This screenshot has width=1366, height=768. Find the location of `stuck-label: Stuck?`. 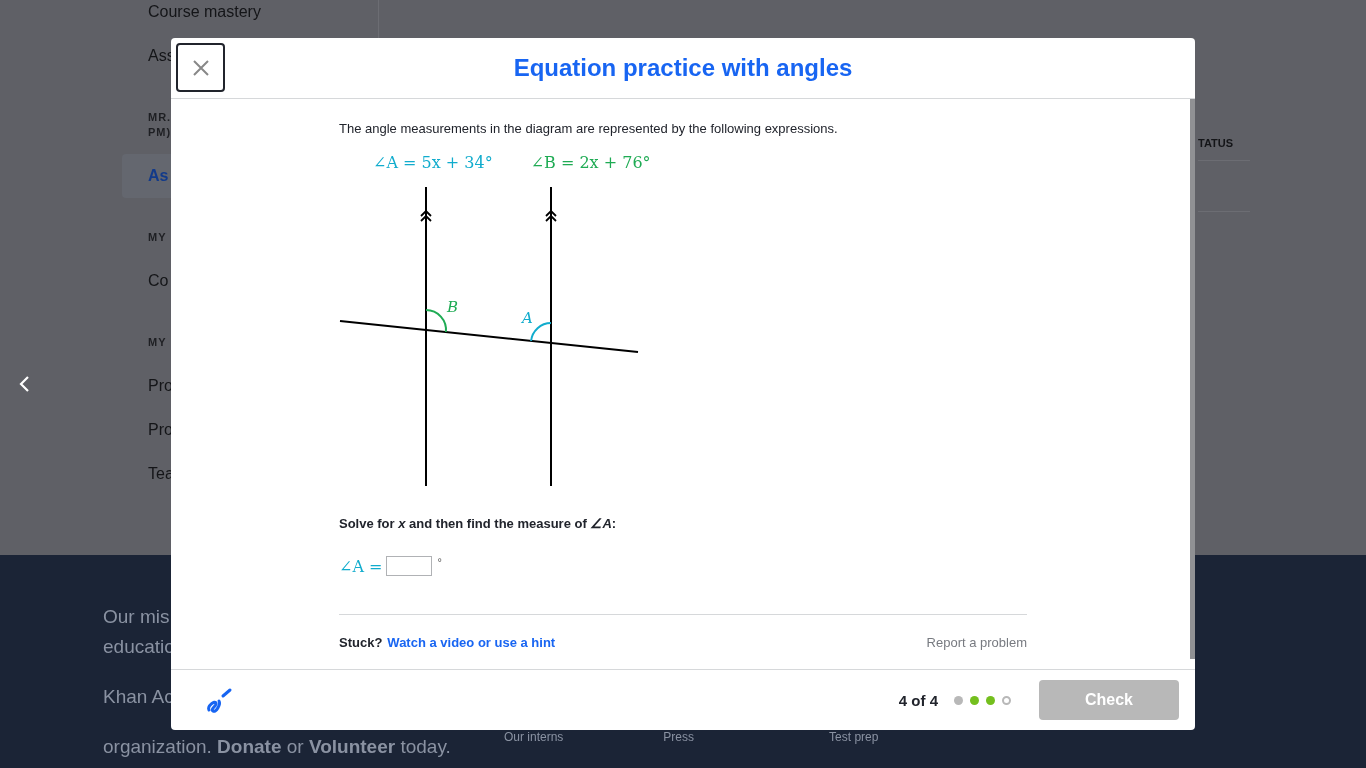

stuck-label: Stuck? is located at coordinates (361, 642).